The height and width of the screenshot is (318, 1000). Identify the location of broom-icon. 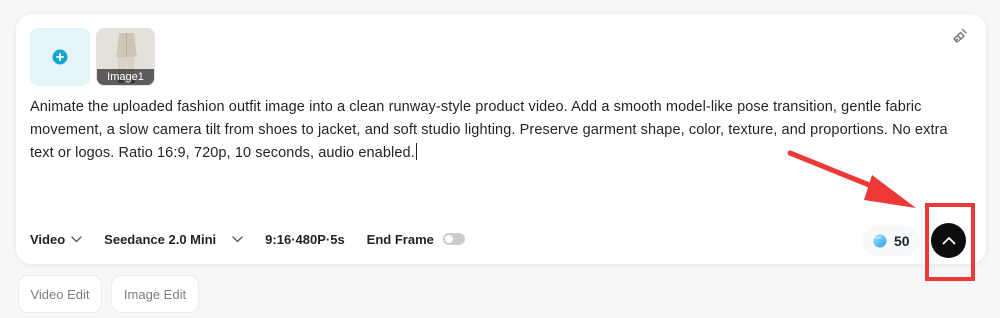
(960, 35).